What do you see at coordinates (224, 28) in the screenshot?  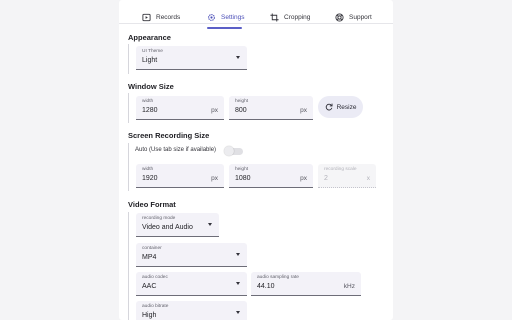 I see `active-tab-indicator` at bounding box center [224, 28].